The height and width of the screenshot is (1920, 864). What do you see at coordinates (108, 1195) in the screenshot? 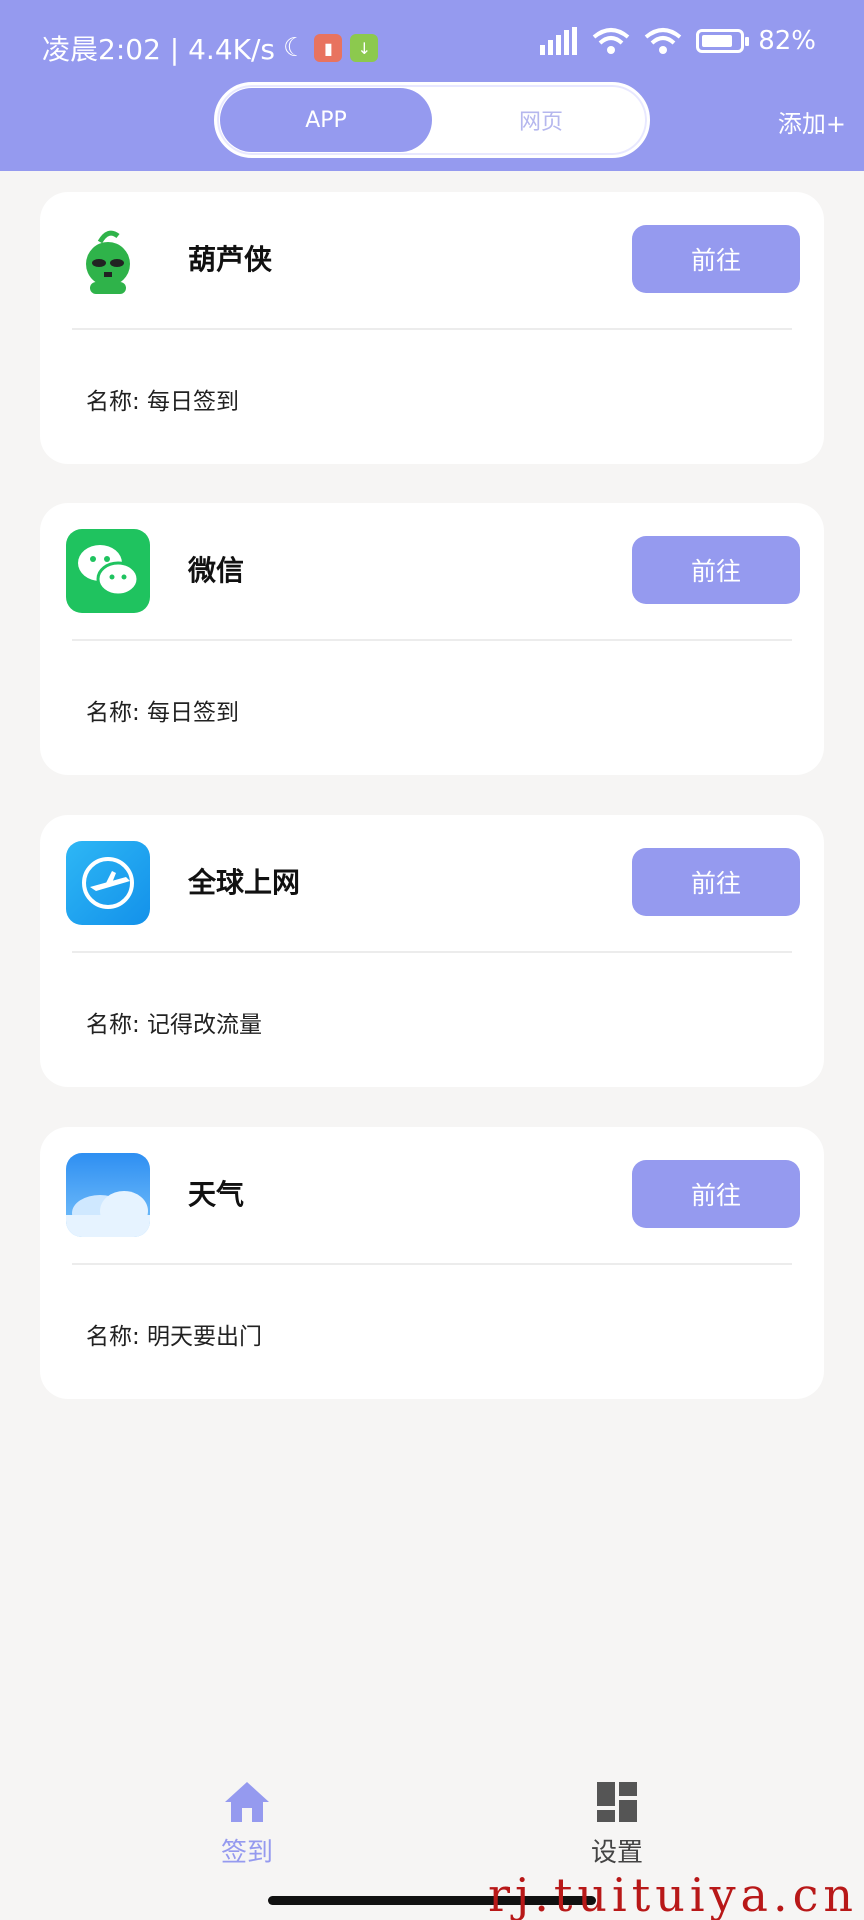
I see `weather-app-icon` at bounding box center [108, 1195].